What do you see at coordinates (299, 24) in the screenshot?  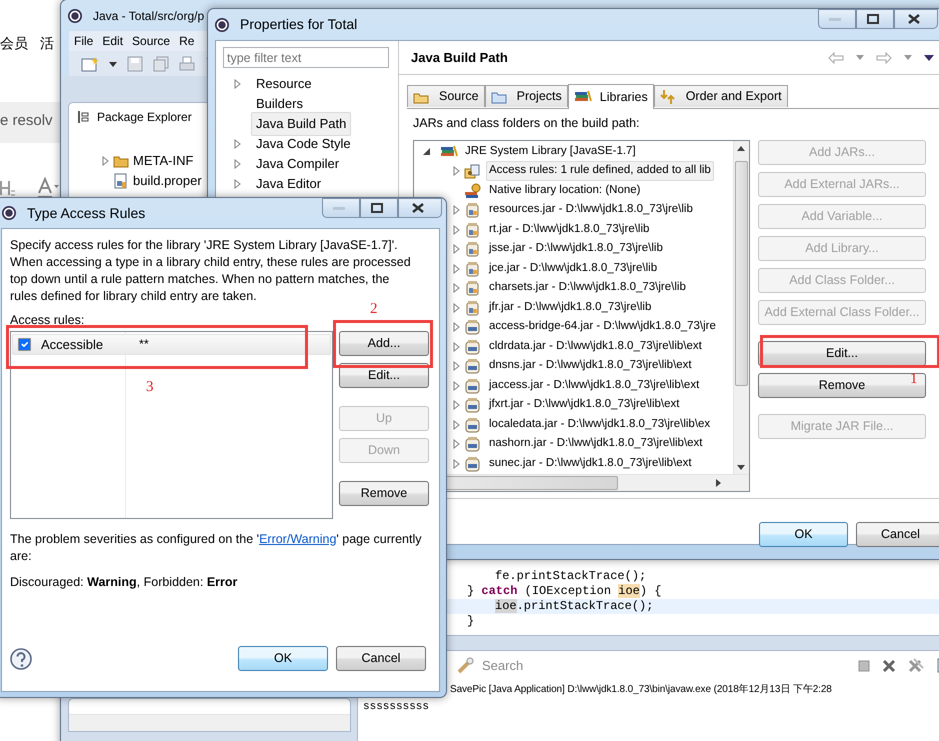 I see `window-title: Properties for Total` at bounding box center [299, 24].